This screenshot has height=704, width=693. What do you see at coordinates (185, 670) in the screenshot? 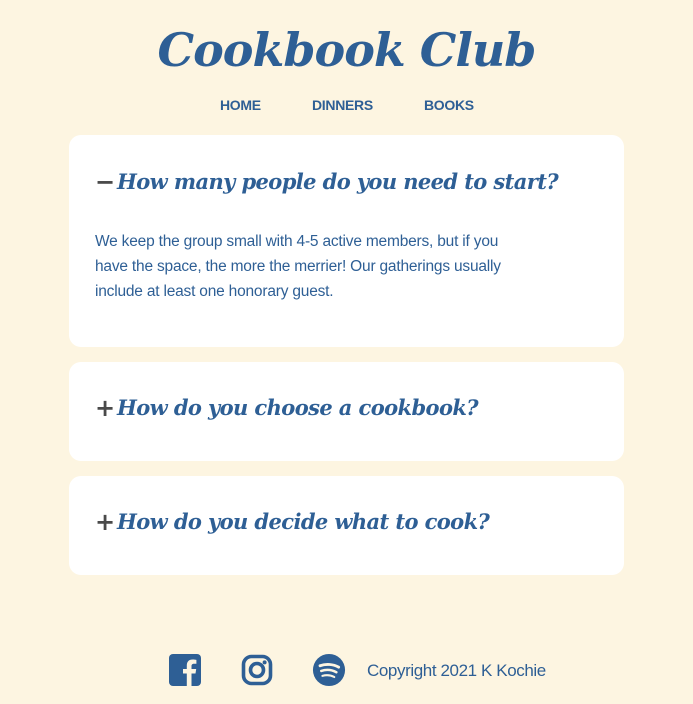
I see `facebook-icon` at bounding box center [185, 670].